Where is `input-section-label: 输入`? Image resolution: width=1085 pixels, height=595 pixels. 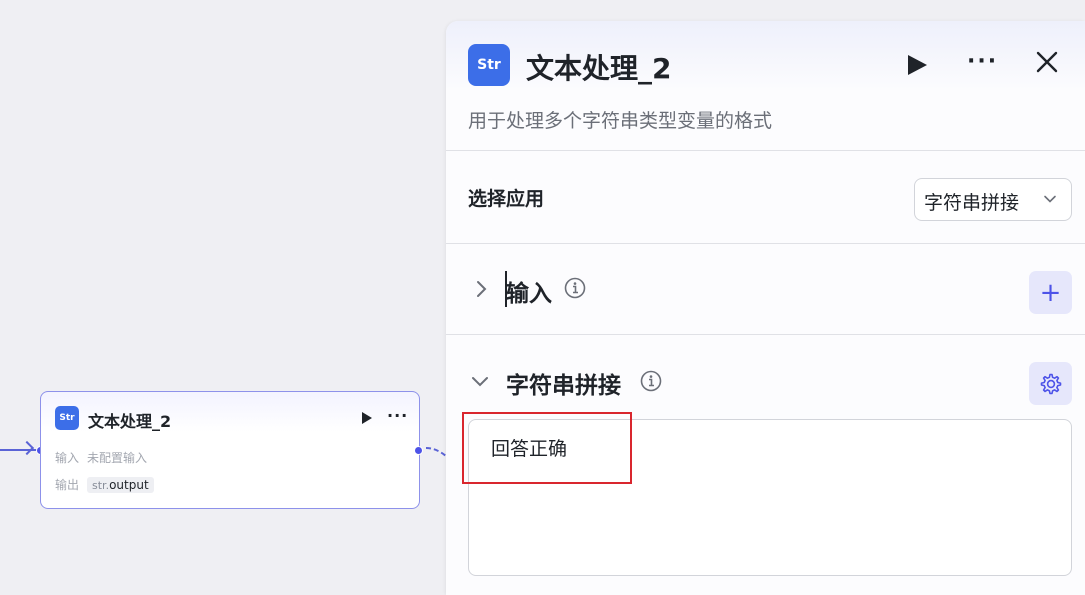
input-section-label: 输入 is located at coordinates (529, 291).